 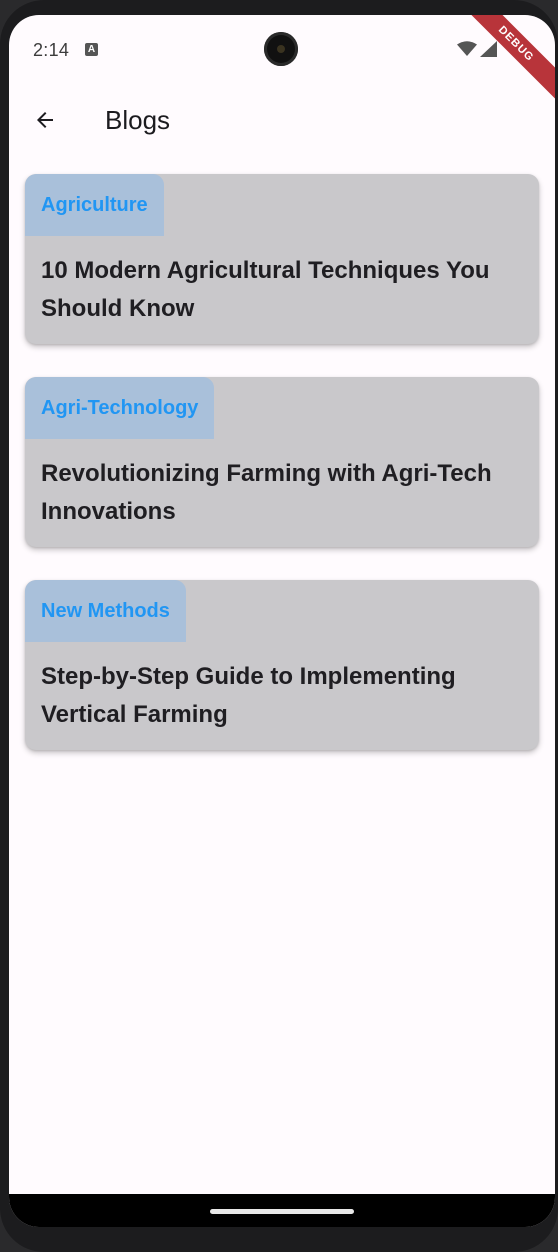 What do you see at coordinates (91, 49) in the screenshot?
I see `notification-a-icon: A` at bounding box center [91, 49].